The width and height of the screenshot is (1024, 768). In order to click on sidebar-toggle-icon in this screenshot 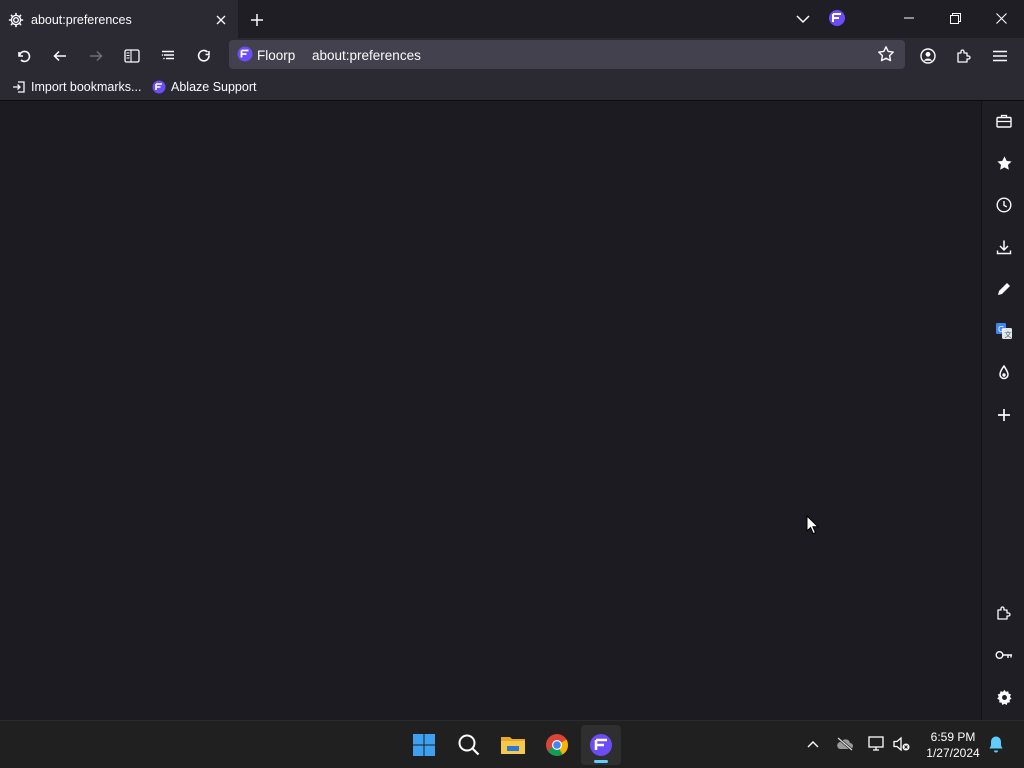, I will do `click(132, 56)`.